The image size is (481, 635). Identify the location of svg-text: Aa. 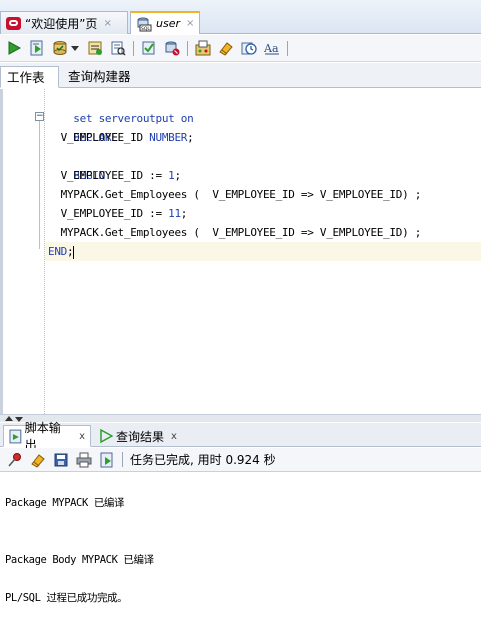
(271, 48).